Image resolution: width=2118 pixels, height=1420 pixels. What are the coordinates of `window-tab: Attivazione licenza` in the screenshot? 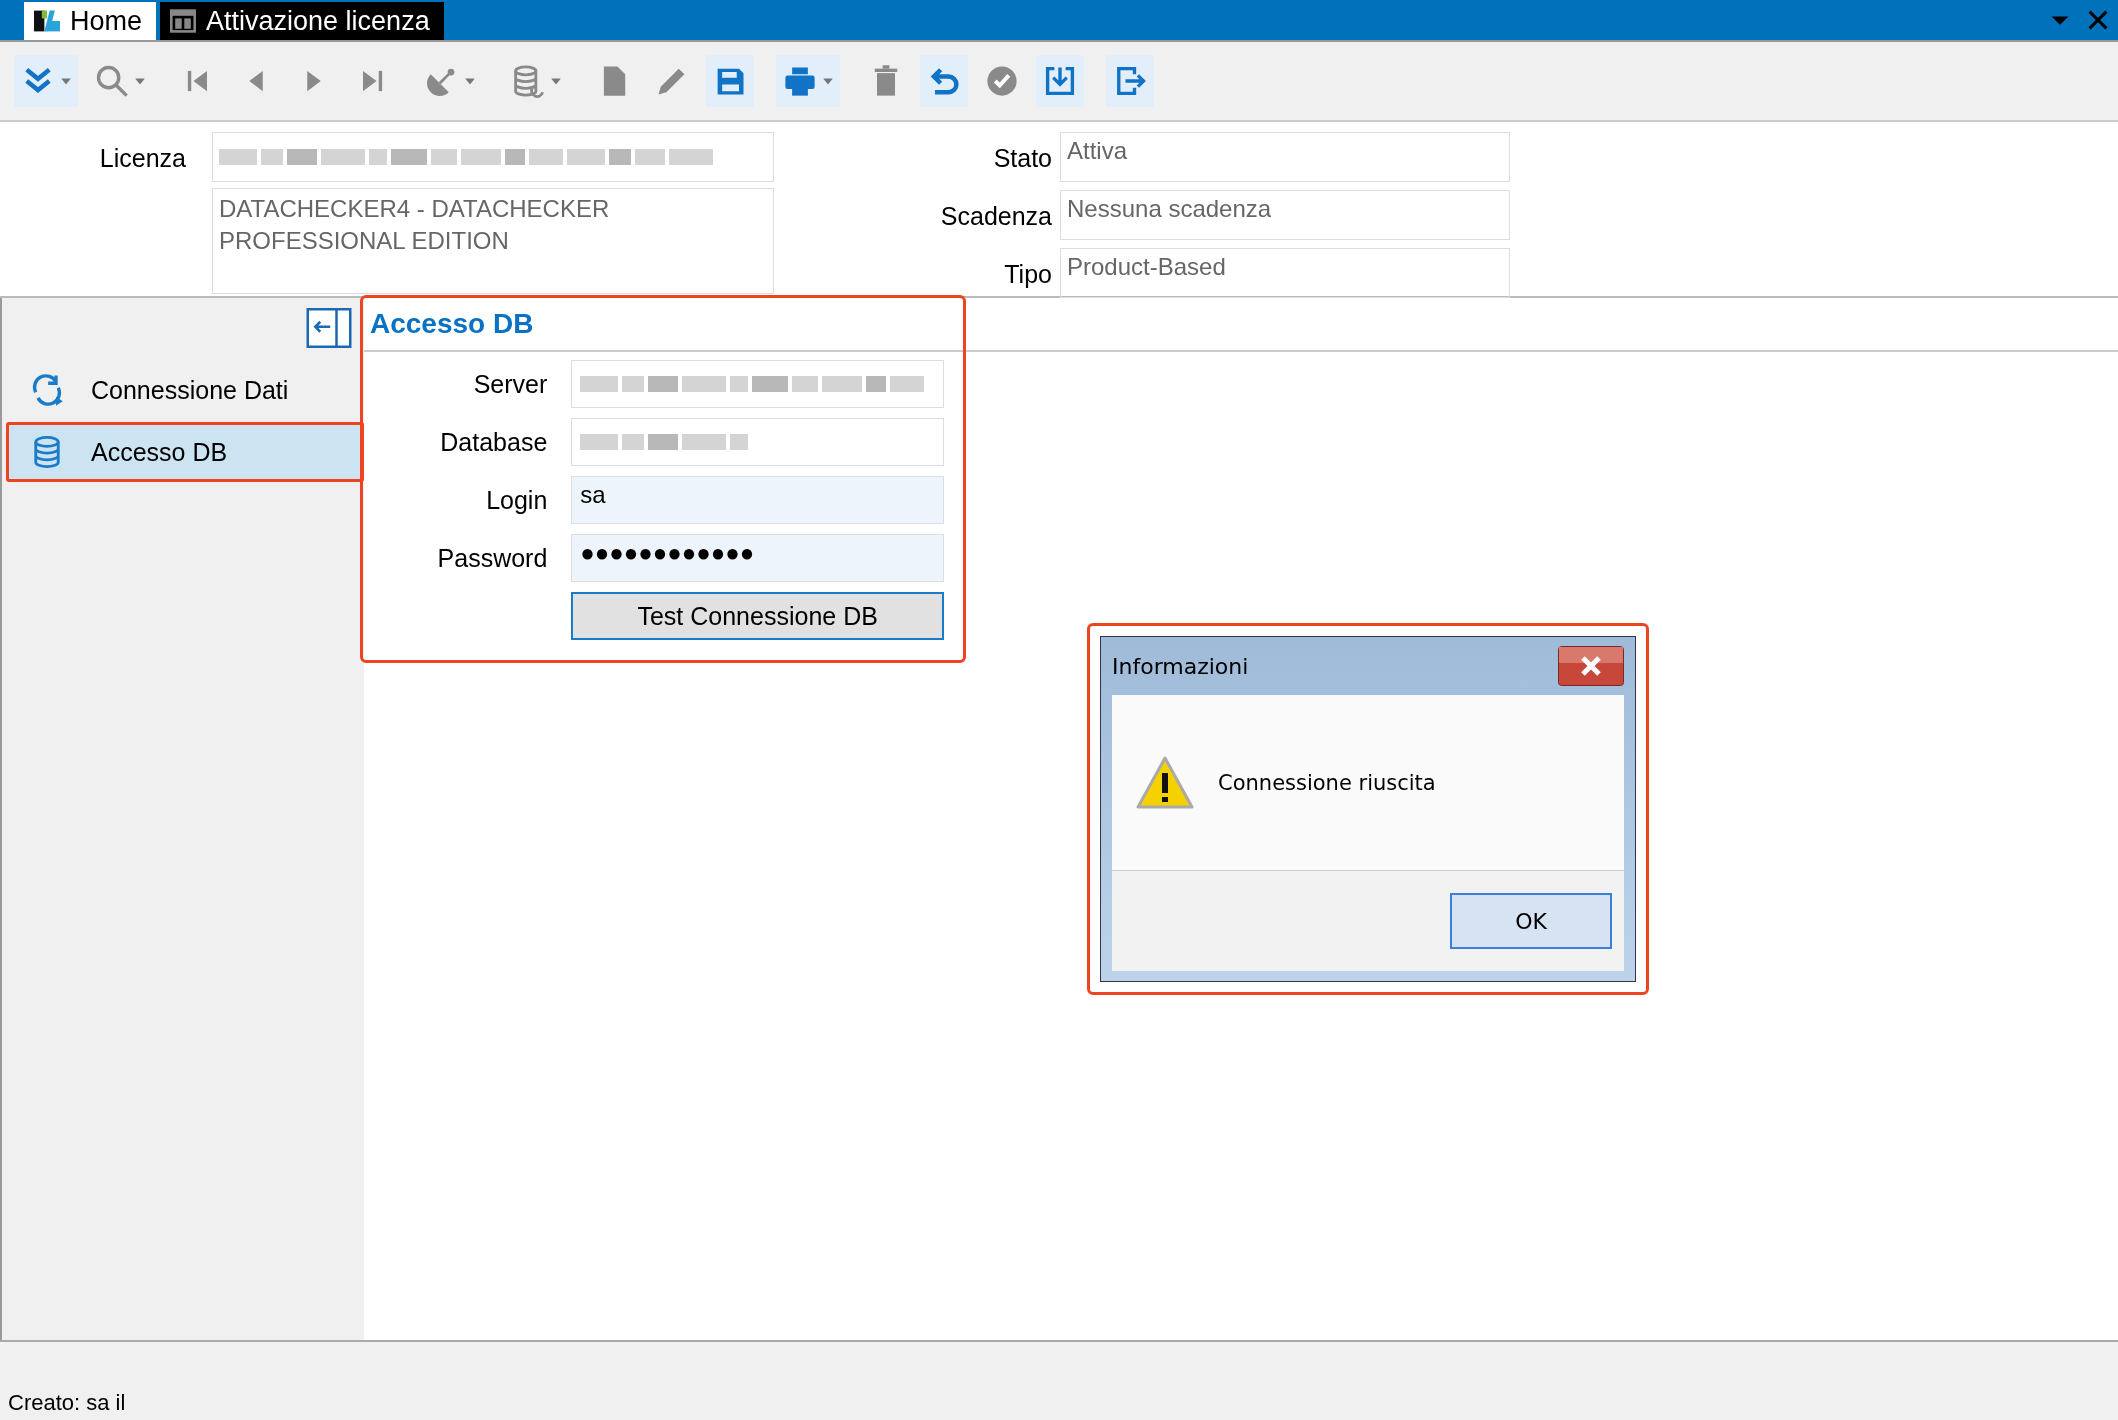 It's located at (302, 21).